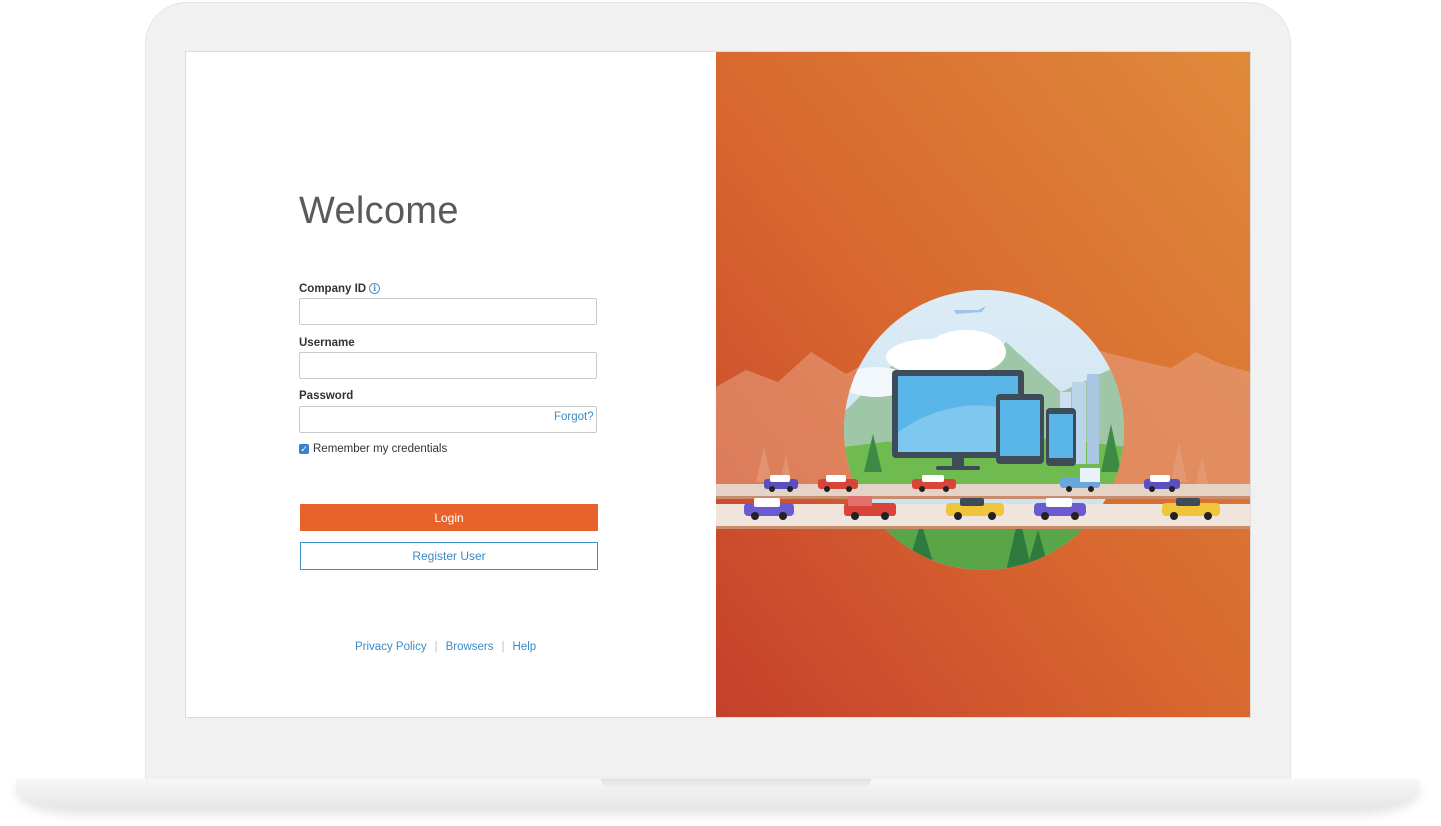 The image size is (1441, 826). I want to click on page-title: Welcome, so click(379, 211).